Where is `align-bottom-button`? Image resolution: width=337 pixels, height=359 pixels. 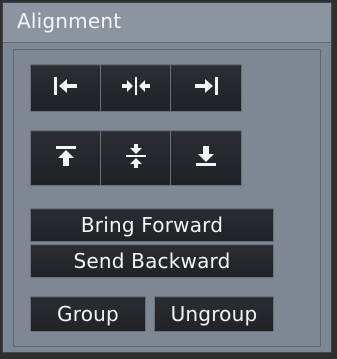 align-bottom-button is located at coordinates (206, 158).